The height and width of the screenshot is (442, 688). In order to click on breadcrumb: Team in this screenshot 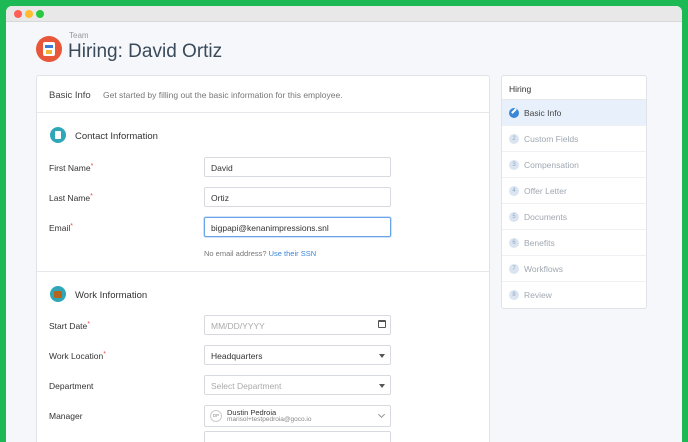, I will do `click(79, 35)`.